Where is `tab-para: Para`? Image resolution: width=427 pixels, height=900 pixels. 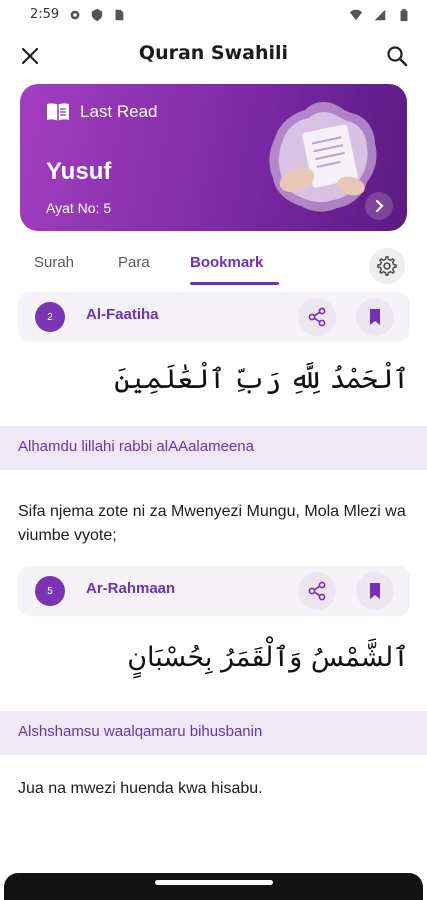 tab-para: Para is located at coordinates (134, 262).